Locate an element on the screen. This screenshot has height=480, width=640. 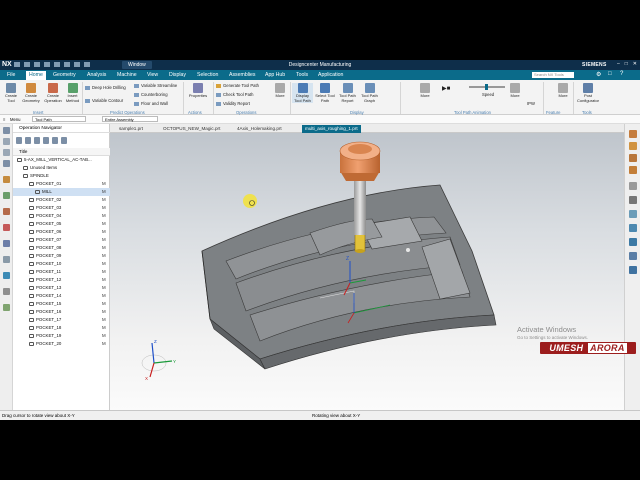
window-icon: □ is located at coordinates (610, 74).